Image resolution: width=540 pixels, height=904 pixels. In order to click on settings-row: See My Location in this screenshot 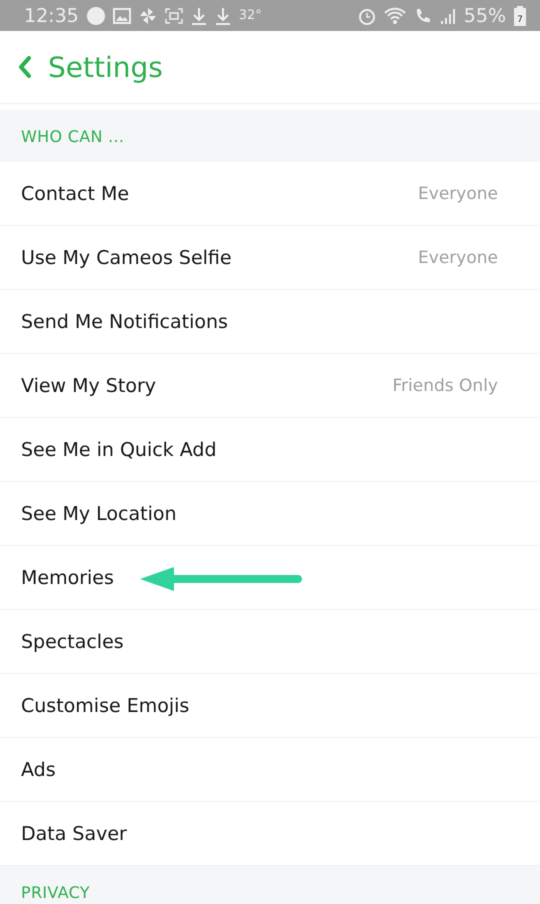, I will do `click(270, 514)`.